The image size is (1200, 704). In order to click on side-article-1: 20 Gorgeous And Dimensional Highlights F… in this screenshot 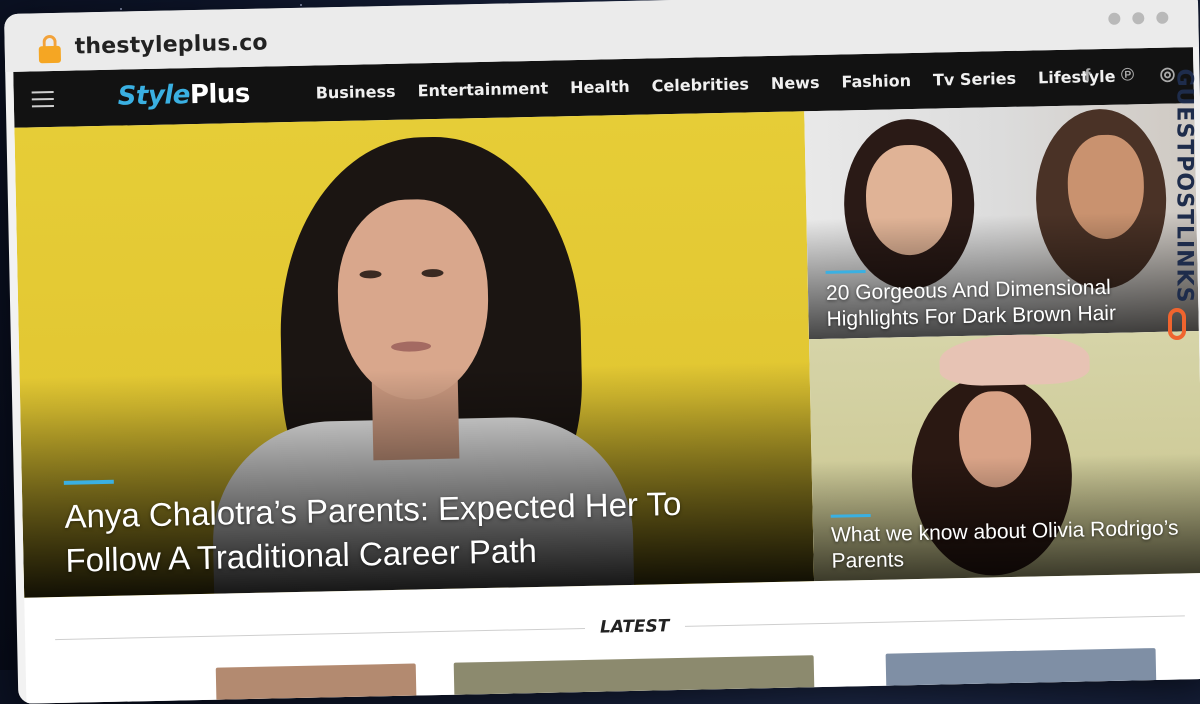, I will do `click(1001, 221)`.